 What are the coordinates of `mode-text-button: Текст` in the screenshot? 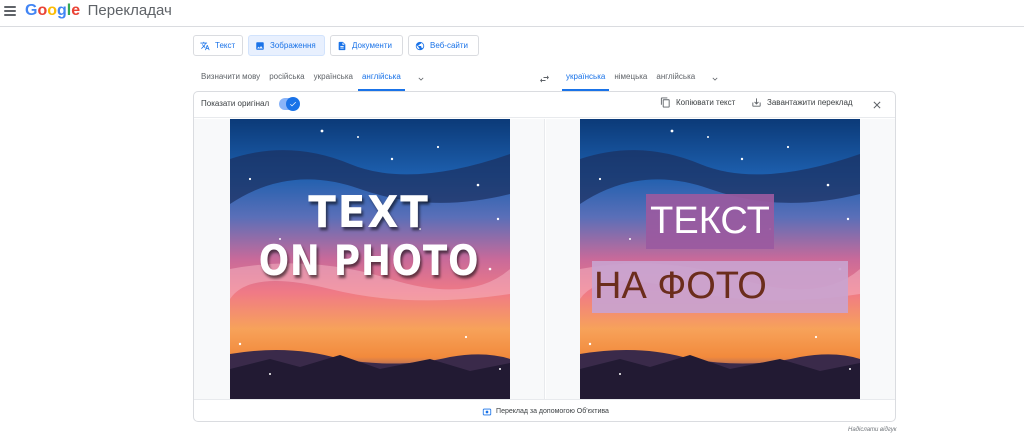 It's located at (218, 45).